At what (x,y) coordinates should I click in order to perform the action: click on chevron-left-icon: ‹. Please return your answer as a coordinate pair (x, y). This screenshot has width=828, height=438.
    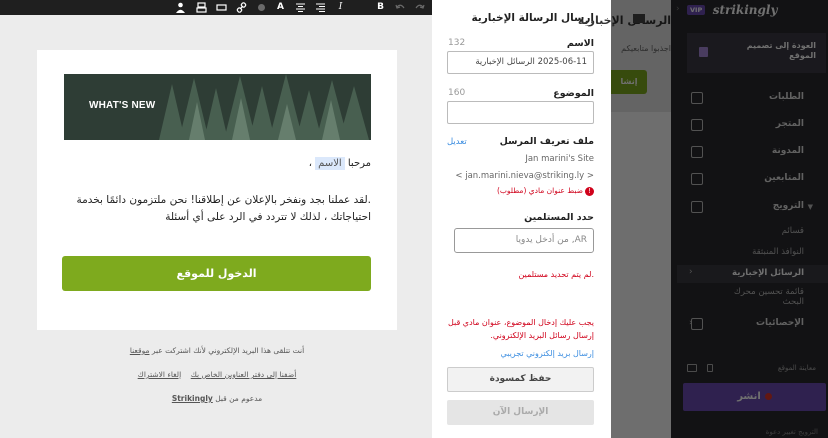
    Looking at the image, I should click on (691, 272).